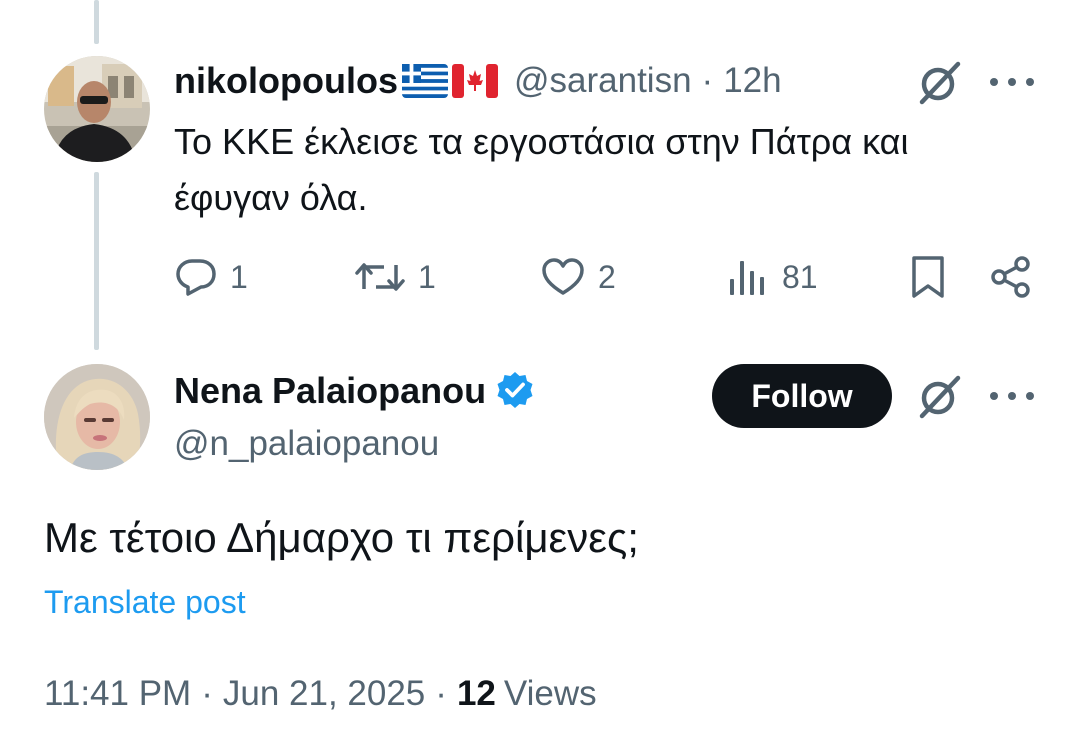 Image resolution: width=1080 pixels, height=752 pixels. Describe the element at coordinates (802, 396) in the screenshot. I see `follow-button: Follow` at that location.